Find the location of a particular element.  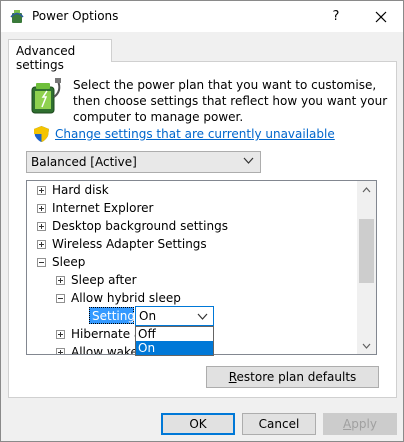

scroll-thumb is located at coordinates (366, 251).